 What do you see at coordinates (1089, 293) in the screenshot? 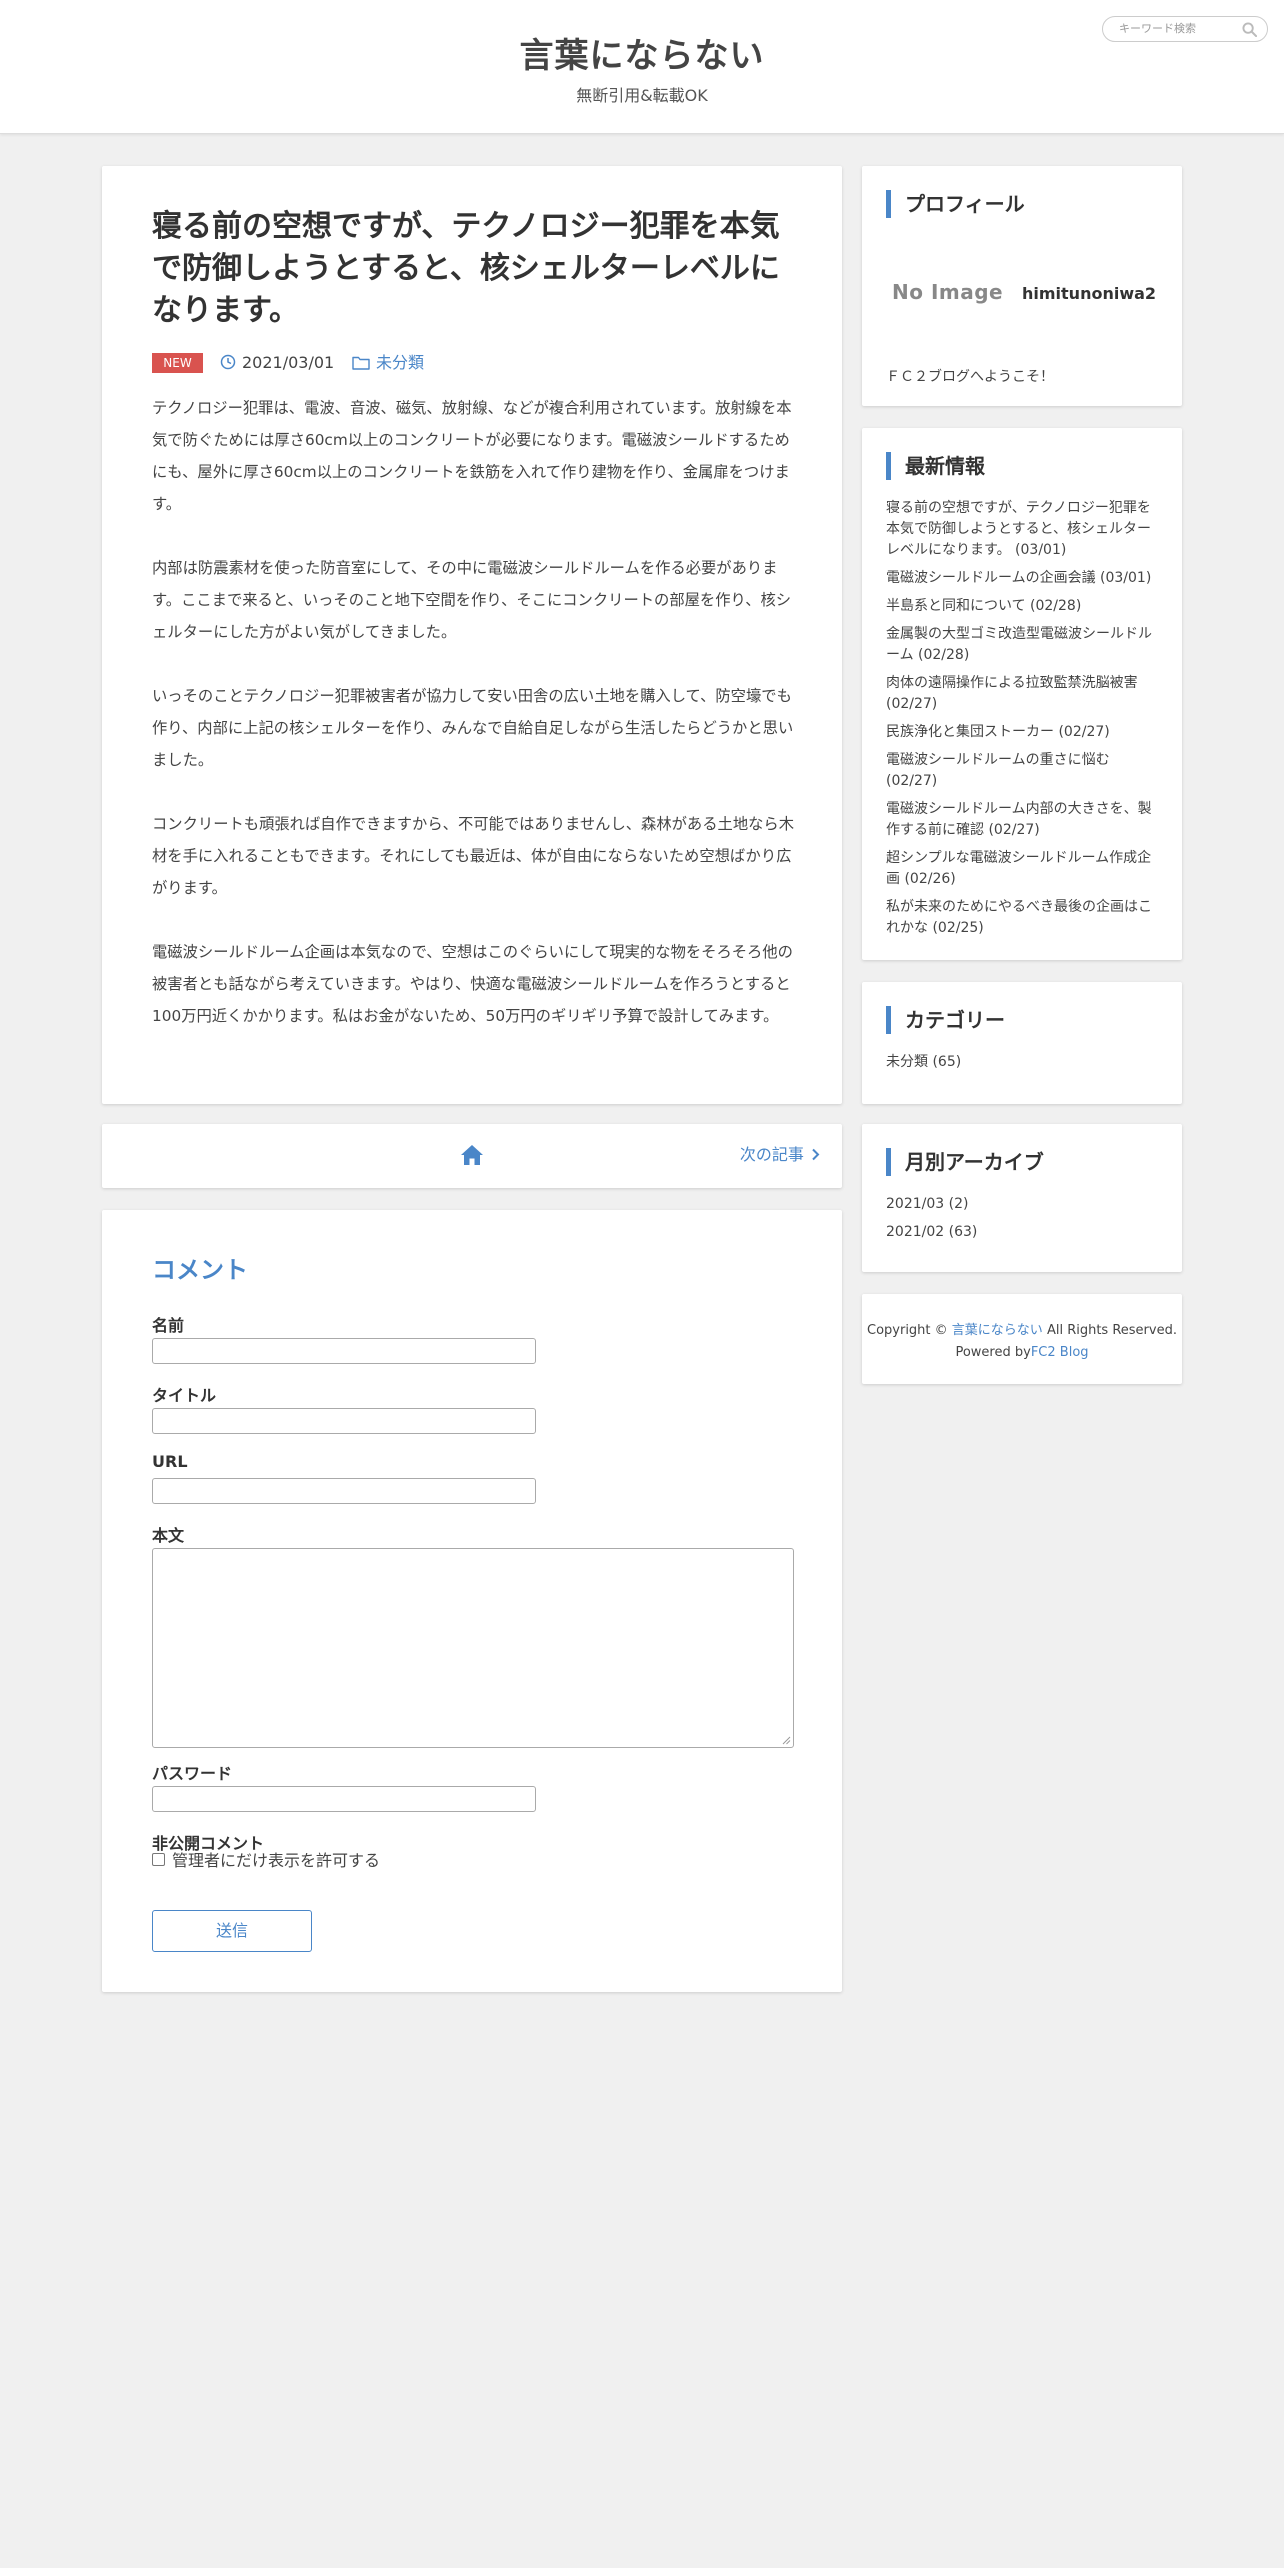
I see `profile-name: himitunoniwa2` at bounding box center [1089, 293].